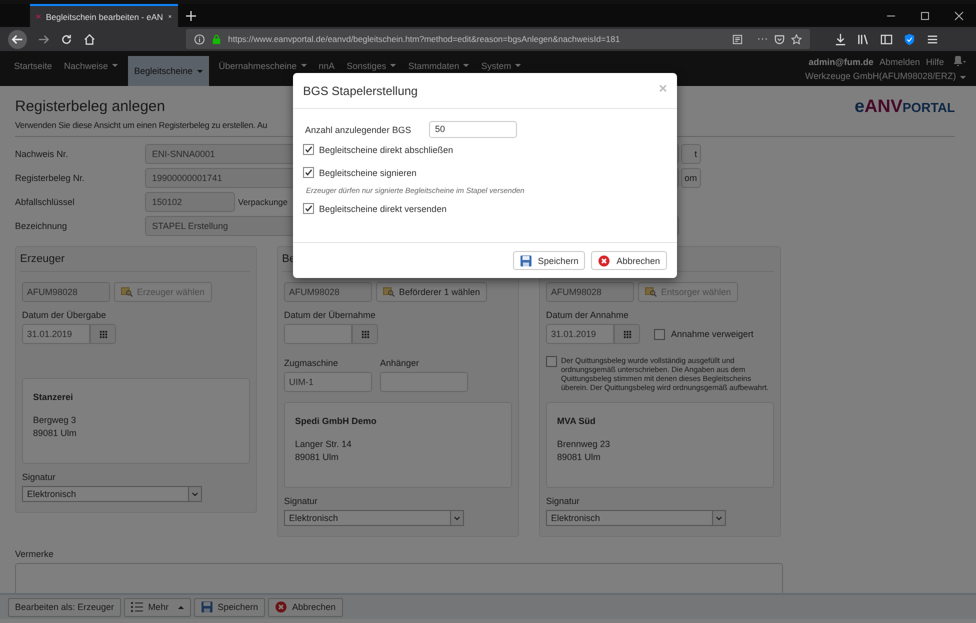 The width and height of the screenshot is (976, 623). I want to click on toolbar-button: Mehr, so click(157, 607).